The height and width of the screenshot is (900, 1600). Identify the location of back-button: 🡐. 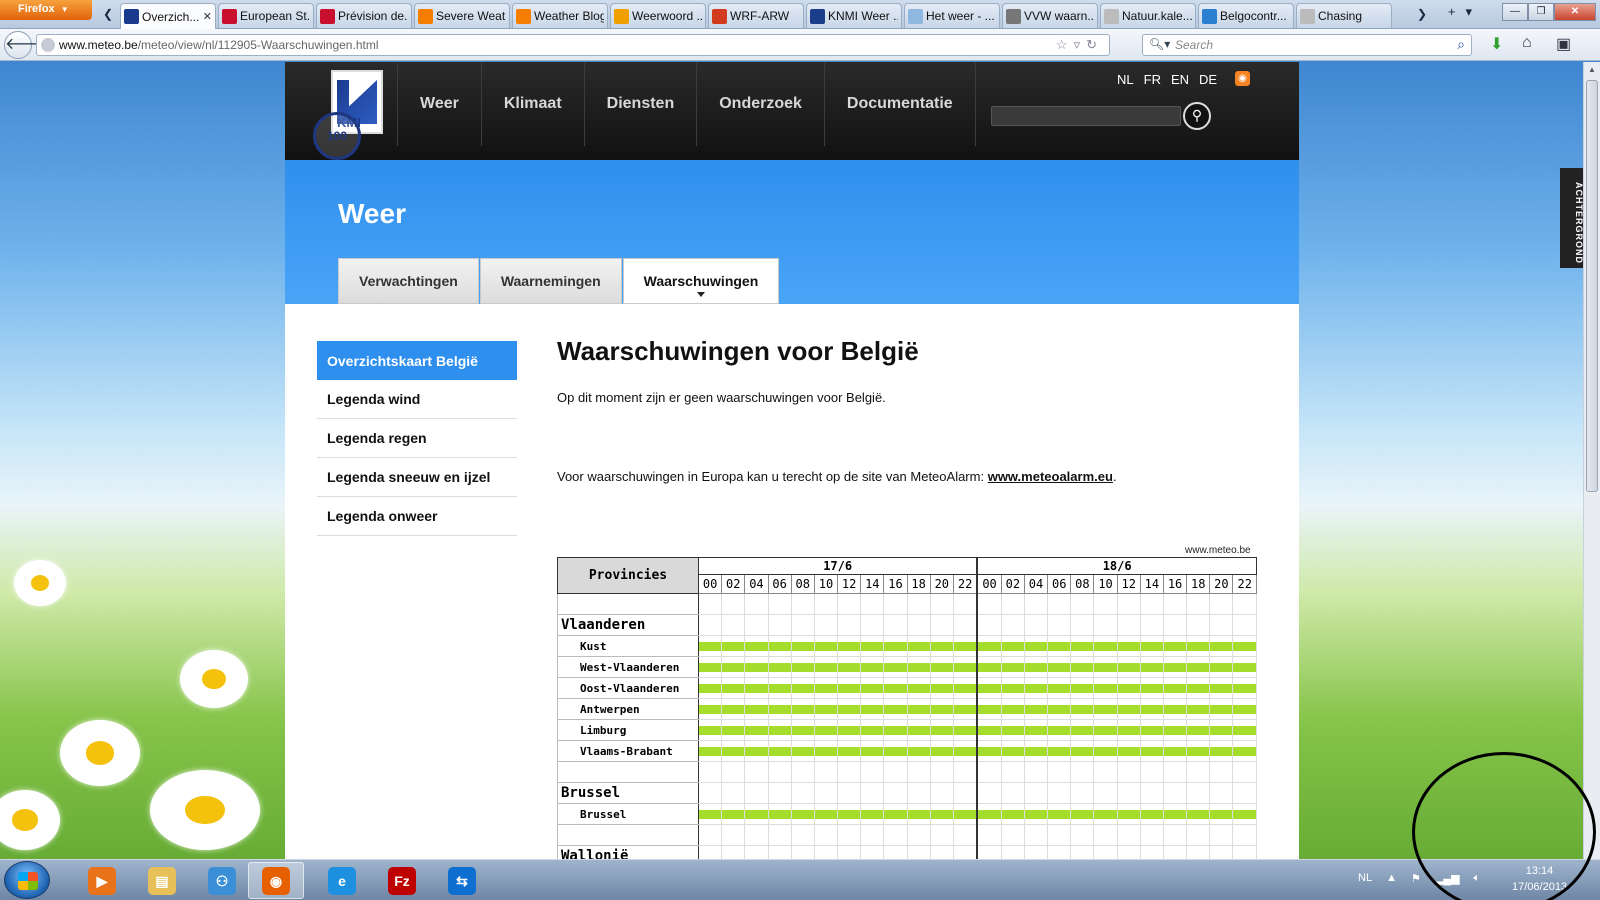
(26, 45).